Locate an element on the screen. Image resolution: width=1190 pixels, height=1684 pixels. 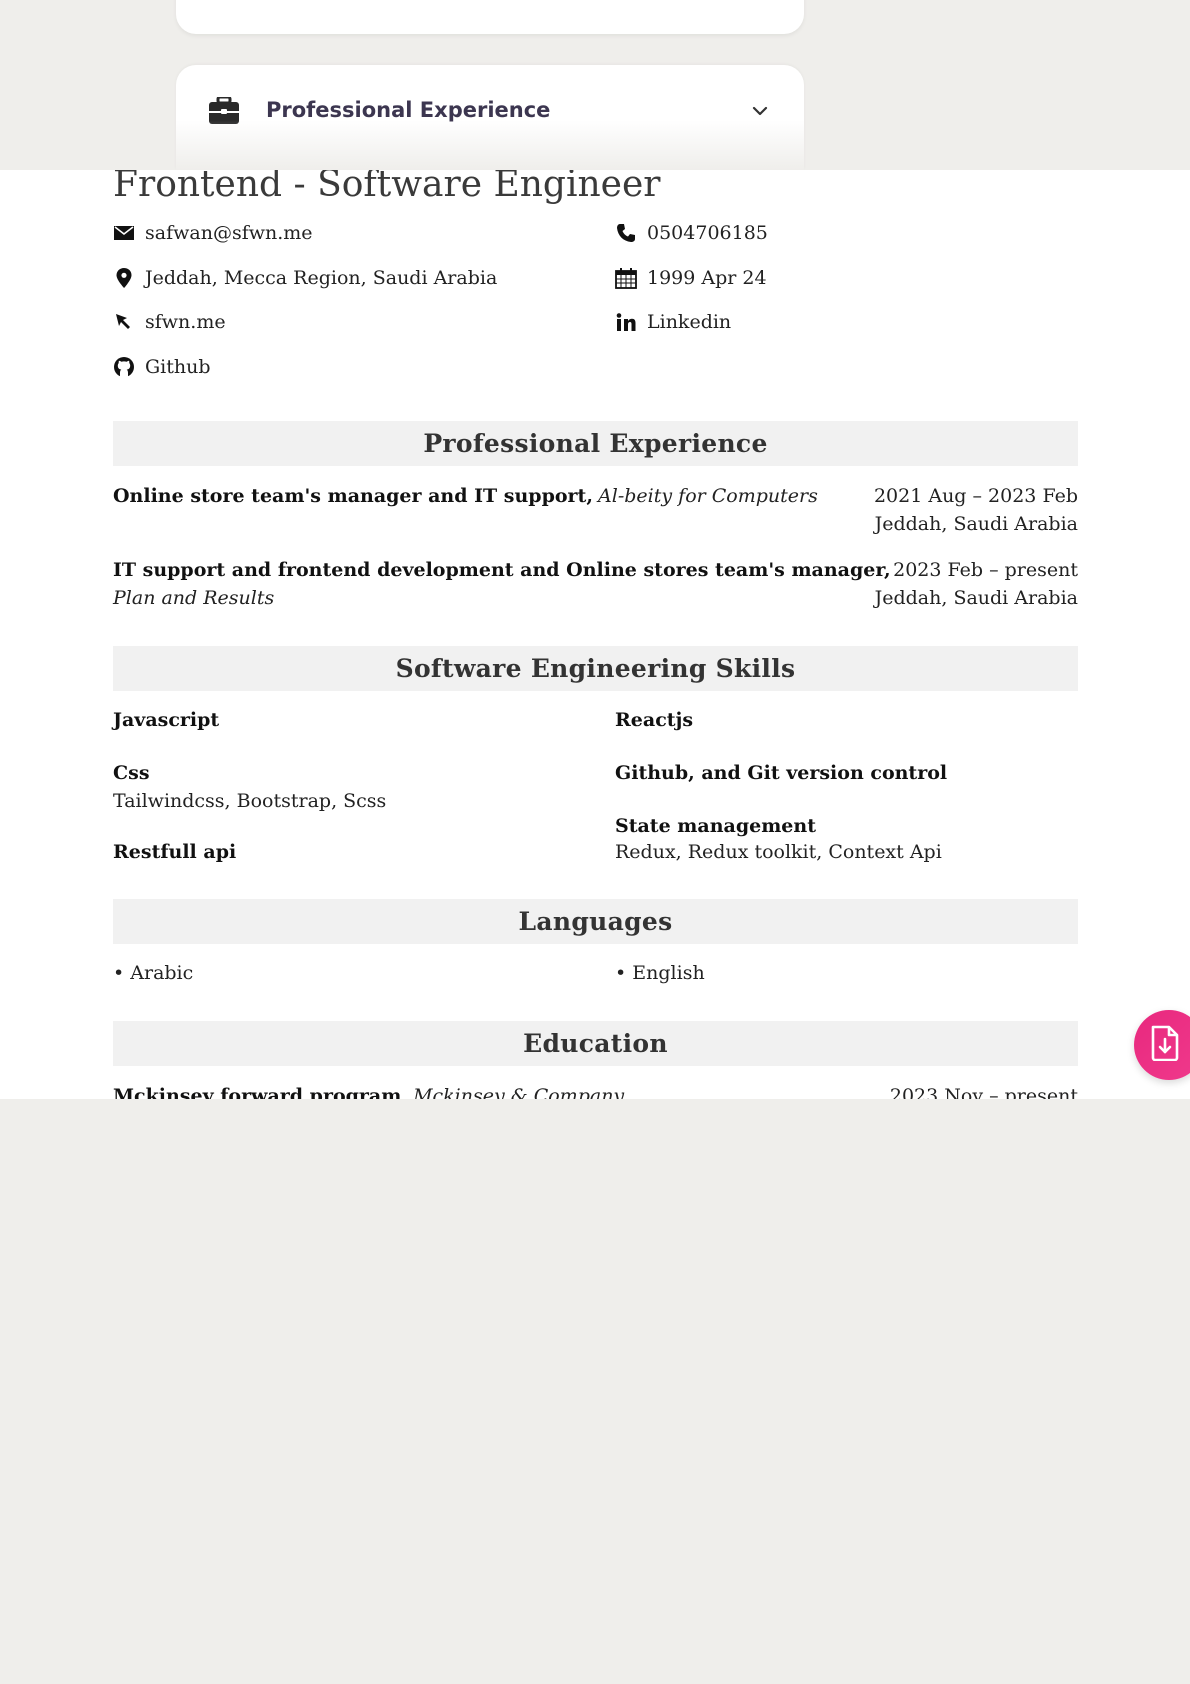
calendar-icon is located at coordinates (626, 278).